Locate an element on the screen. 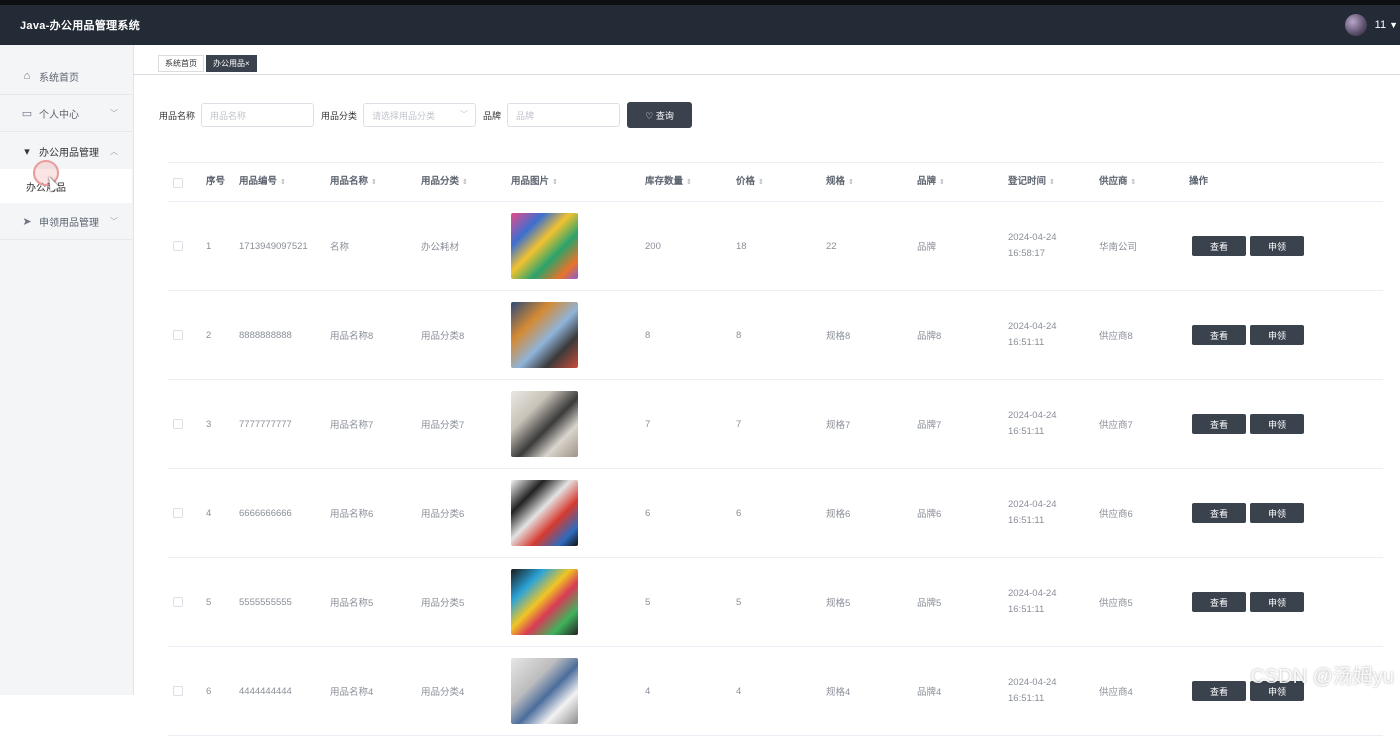  cell-name: 用品名称4 is located at coordinates (352, 692).